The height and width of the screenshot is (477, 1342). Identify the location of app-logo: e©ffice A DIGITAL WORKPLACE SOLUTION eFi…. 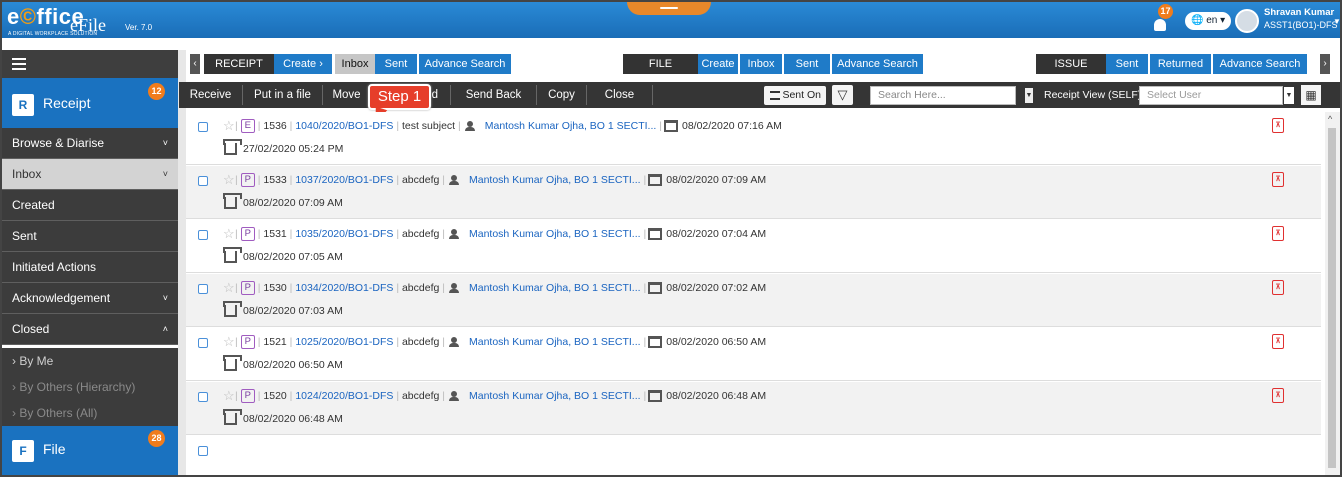
(79, 20).